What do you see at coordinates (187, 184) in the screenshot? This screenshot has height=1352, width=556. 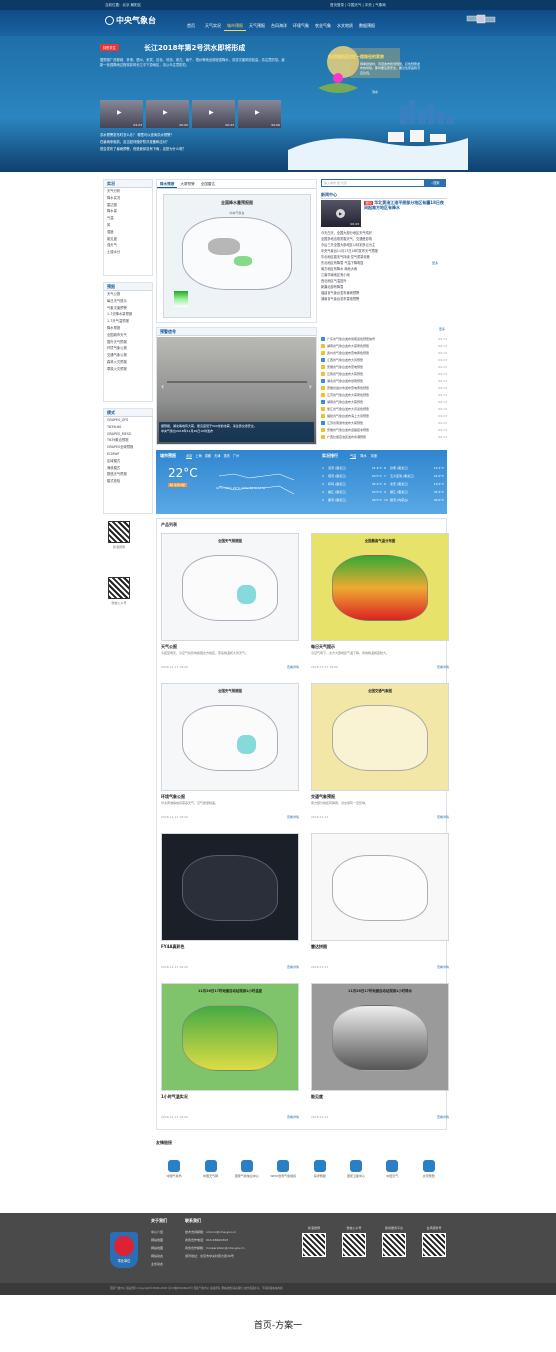 I see `forecast-tab: 大雾预警` at bounding box center [187, 184].